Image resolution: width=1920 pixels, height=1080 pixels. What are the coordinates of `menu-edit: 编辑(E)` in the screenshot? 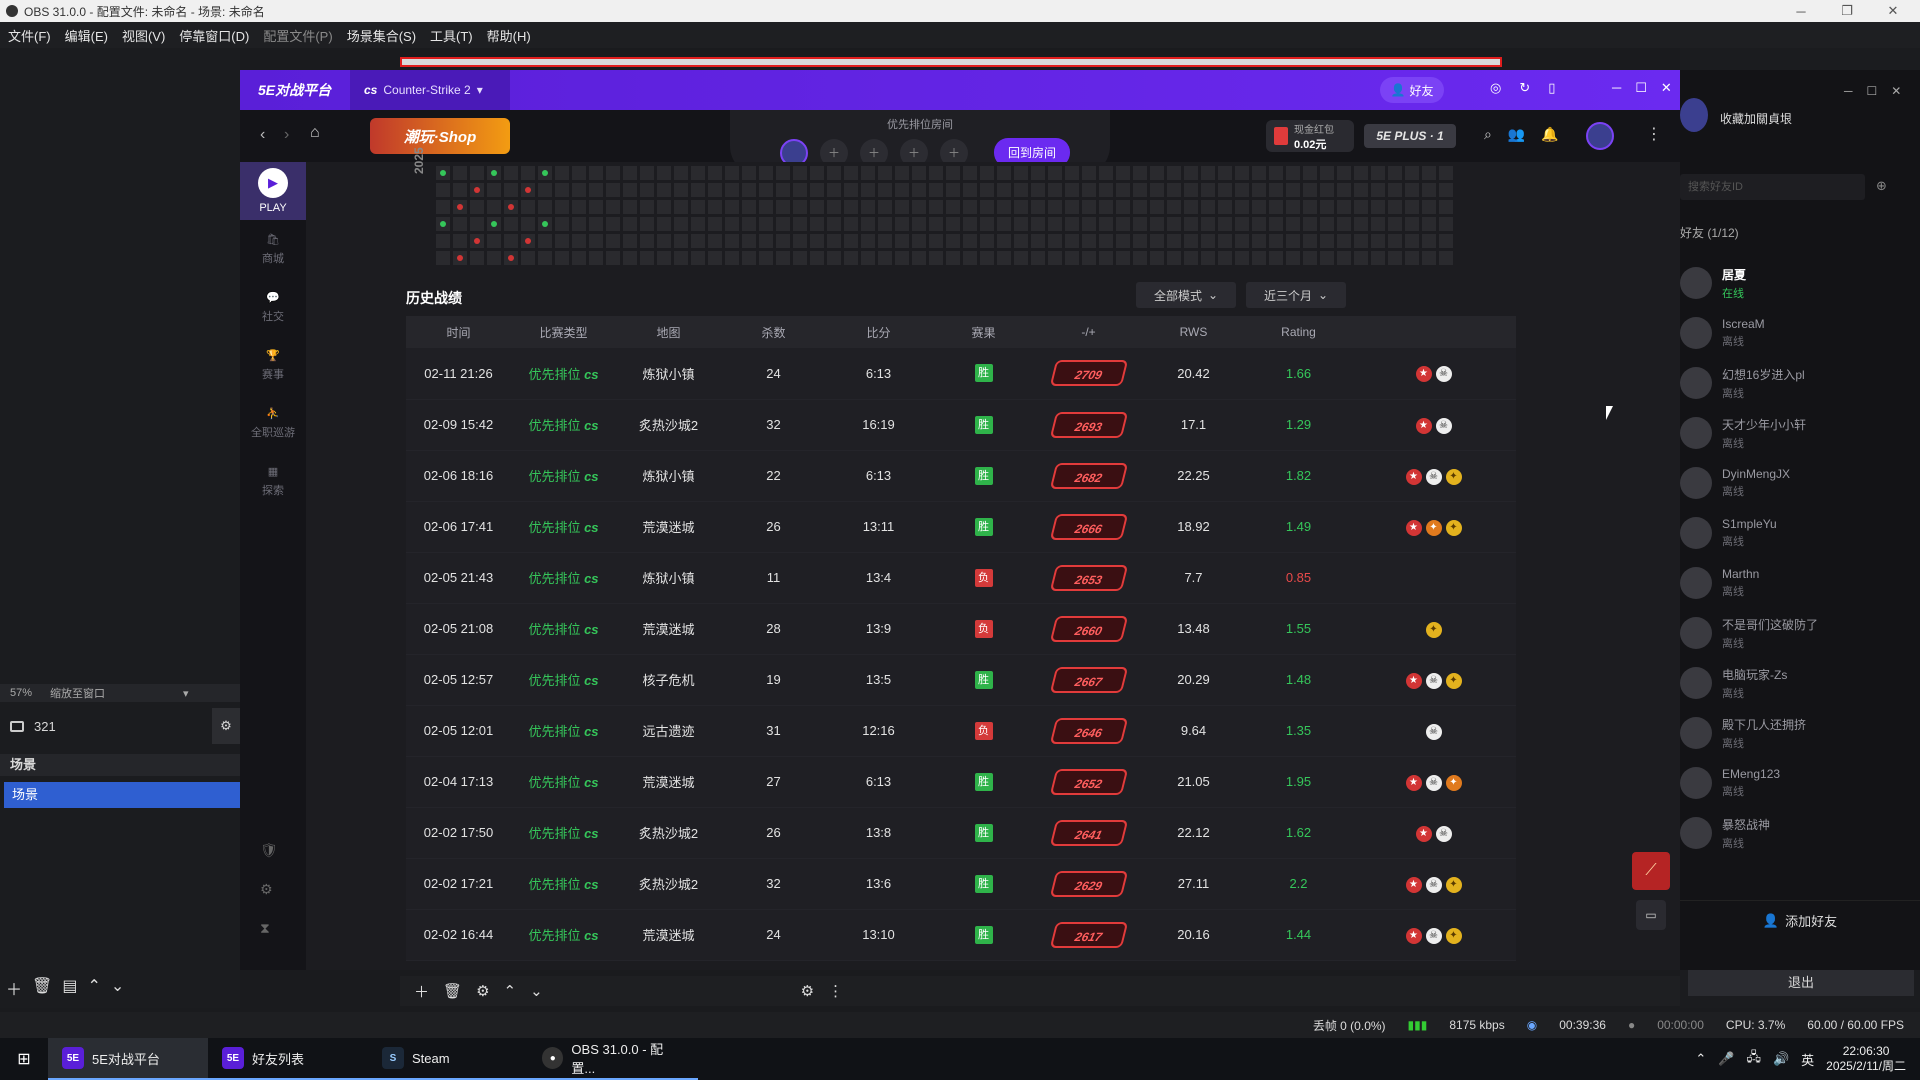 It's located at (86, 35).